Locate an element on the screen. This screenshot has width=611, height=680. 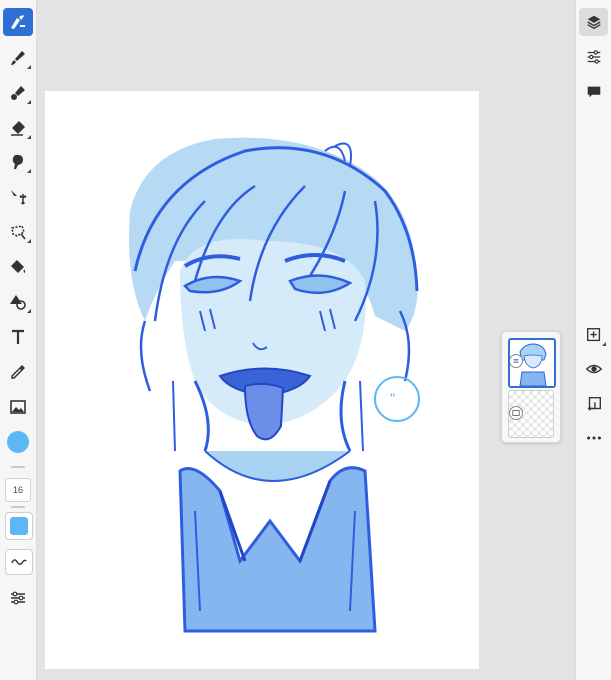
image-layer-icon is located at coordinates (516, 413).